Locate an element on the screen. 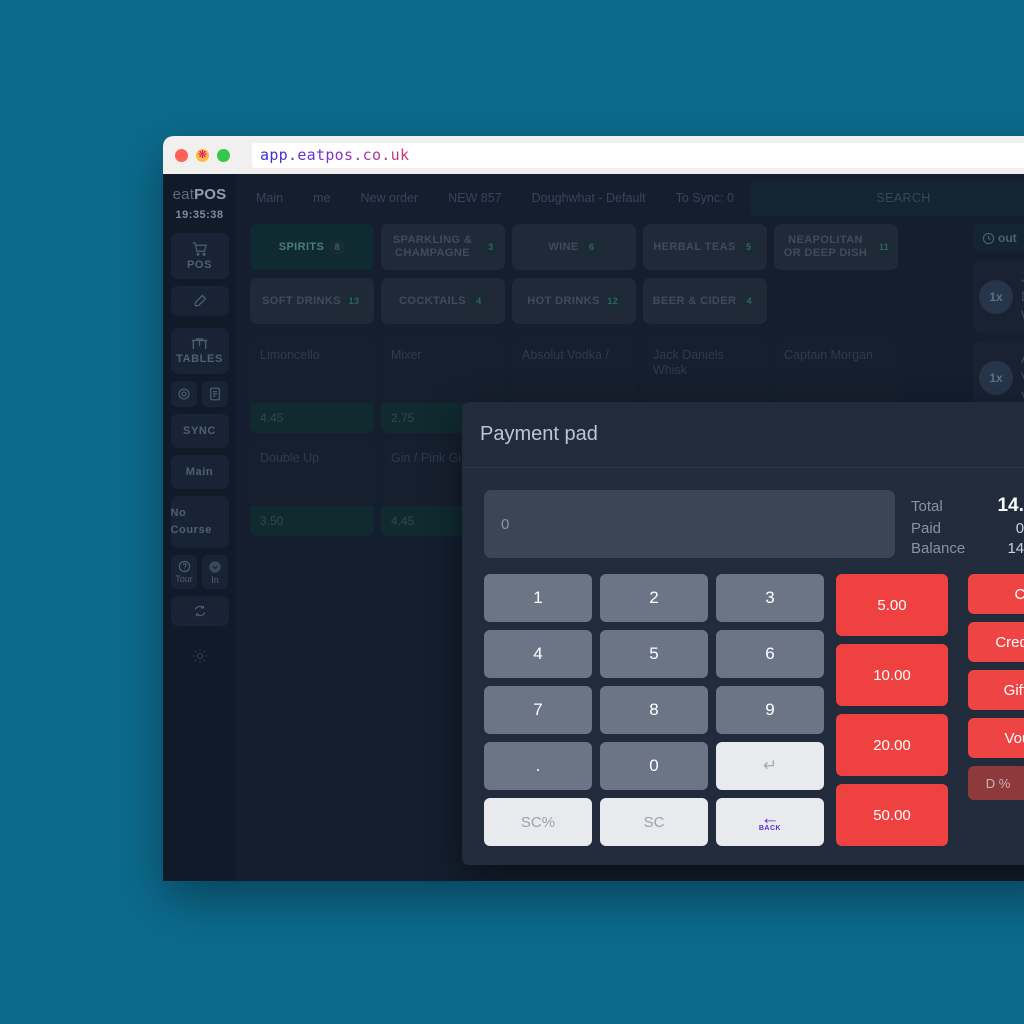 This screenshot has width=1024, height=1024. product-name: Absolut Vodka / is located at coordinates (565, 355).